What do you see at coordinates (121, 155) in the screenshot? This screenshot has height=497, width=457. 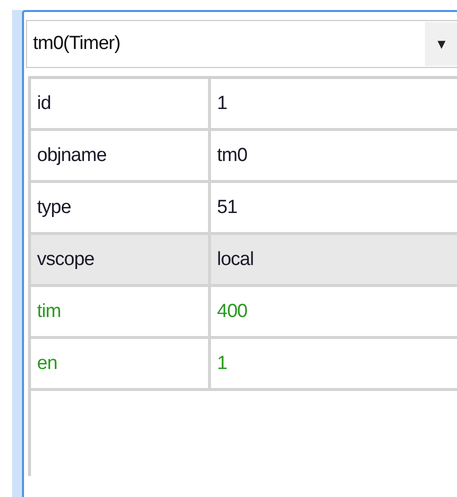 I see `property-name: objname` at bounding box center [121, 155].